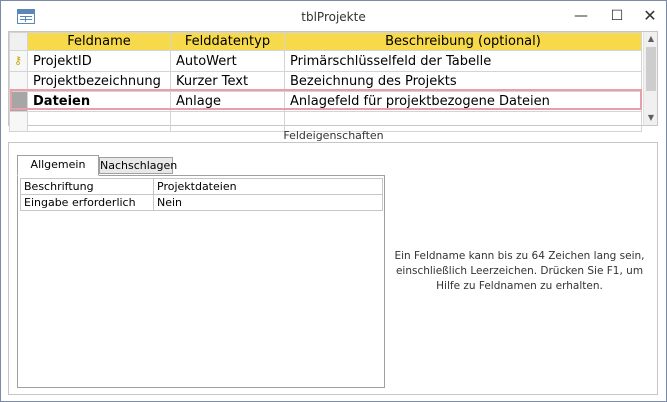 The width and height of the screenshot is (667, 402). Describe the element at coordinates (99, 41) in the screenshot. I see `column-header-feldname: Feldname` at that location.